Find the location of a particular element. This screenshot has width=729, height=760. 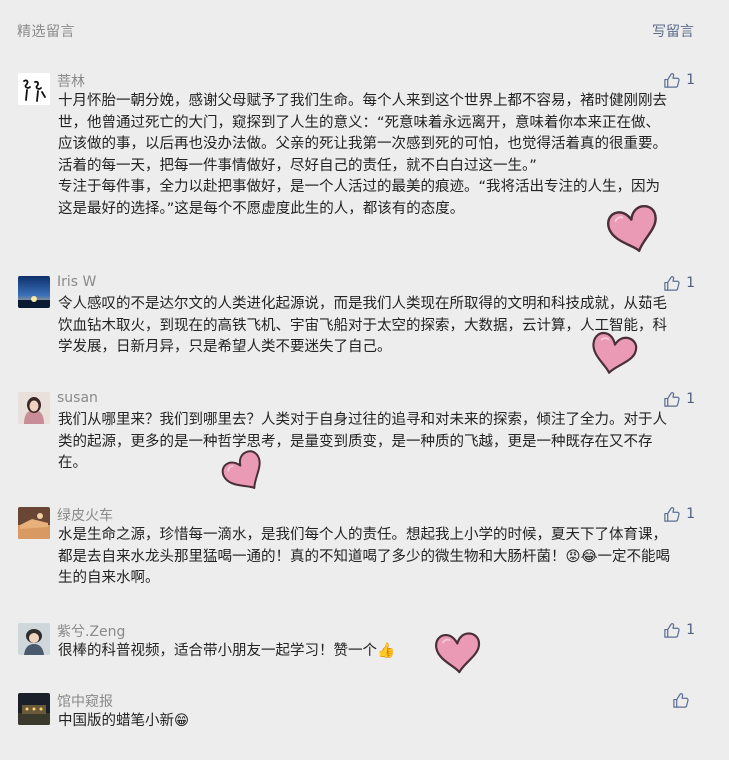

commenter-name: 绿皮火车 is located at coordinates (85, 515).